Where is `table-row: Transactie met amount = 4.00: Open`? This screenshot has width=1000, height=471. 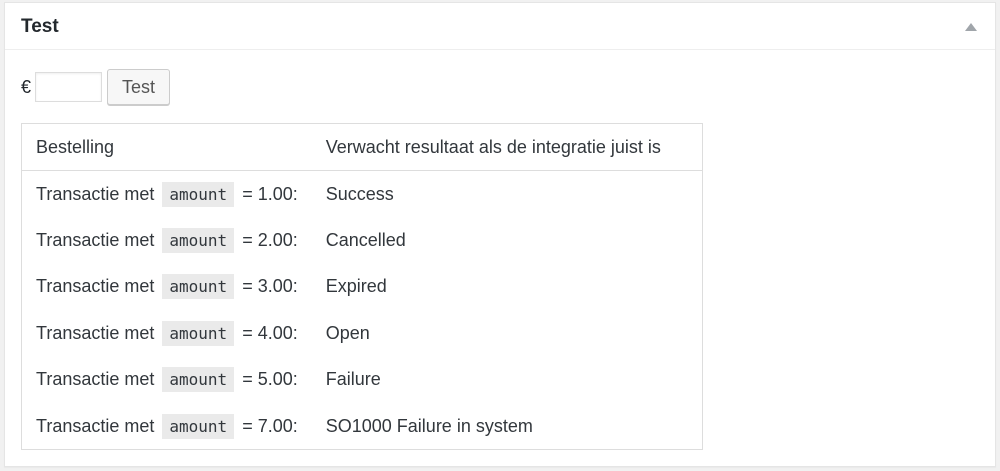
table-row: Transactie met amount = 4.00: Open is located at coordinates (362, 333).